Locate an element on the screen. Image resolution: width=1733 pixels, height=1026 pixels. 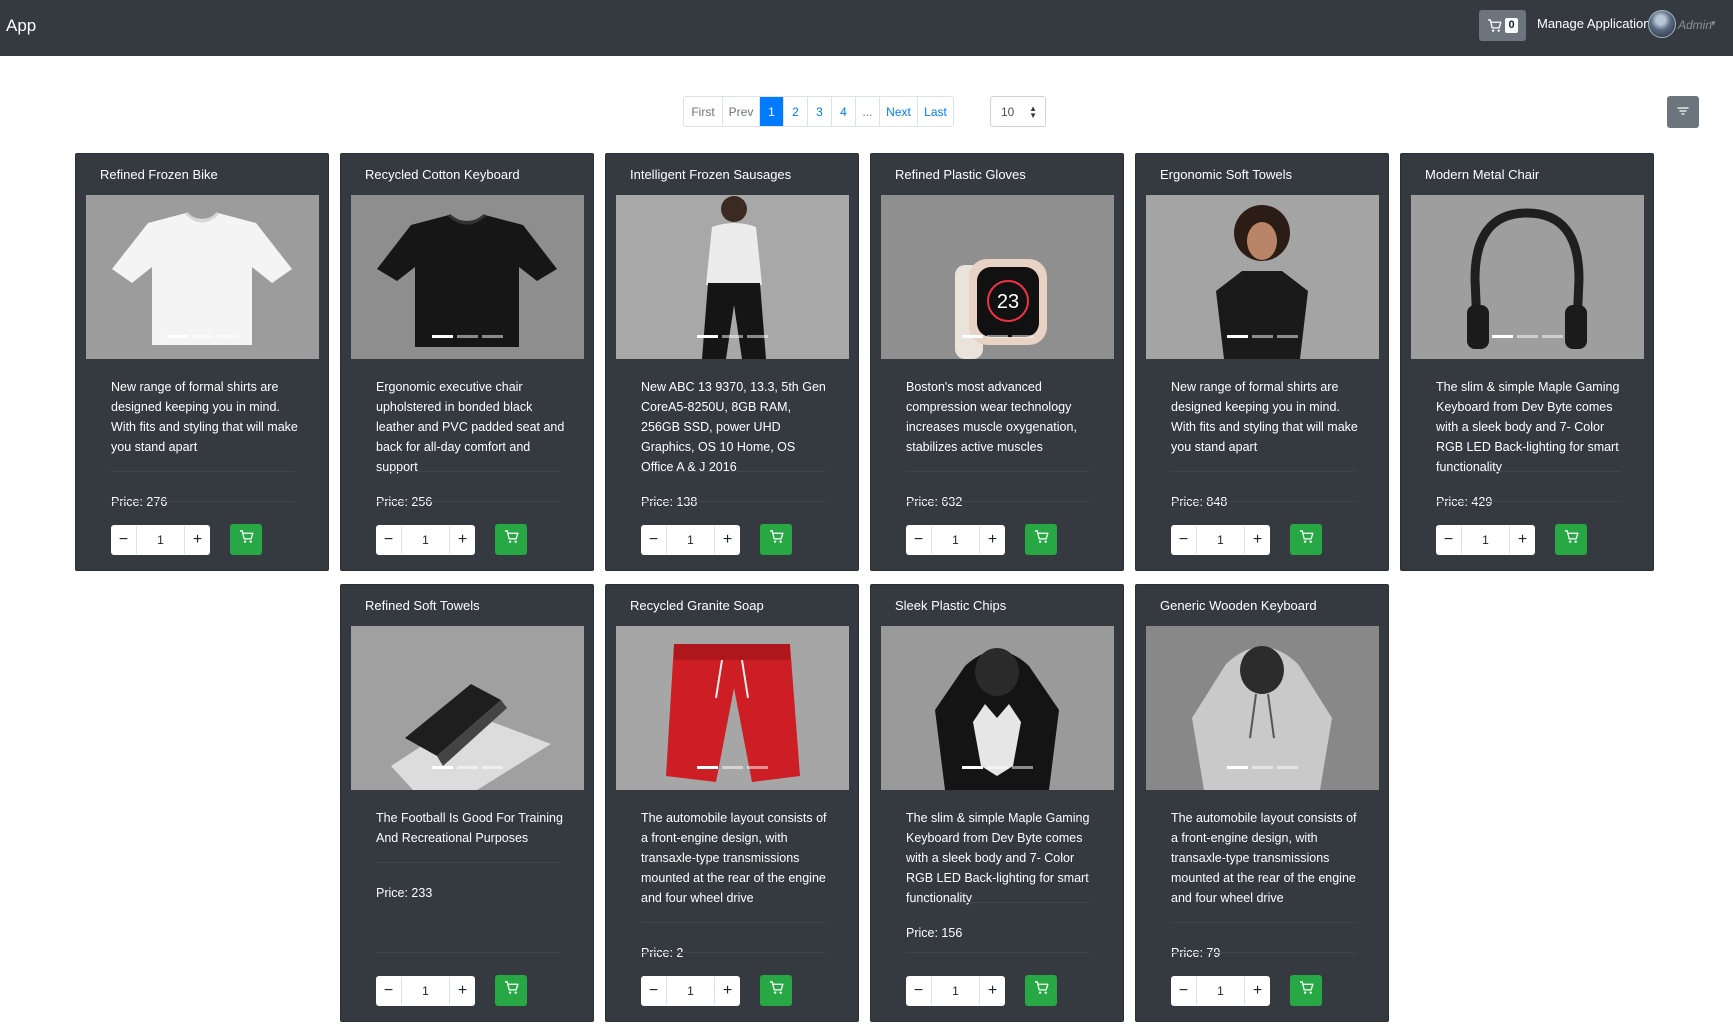
page-last: Last is located at coordinates (935, 111).